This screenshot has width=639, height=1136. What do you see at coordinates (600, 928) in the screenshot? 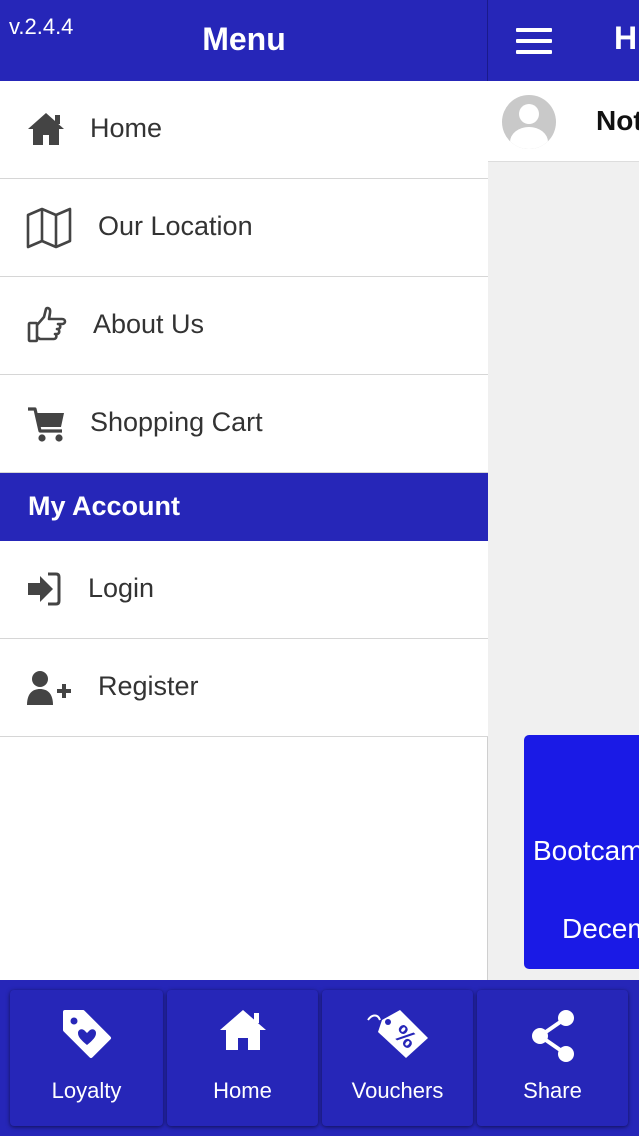
I see `event-date: Decem` at bounding box center [600, 928].